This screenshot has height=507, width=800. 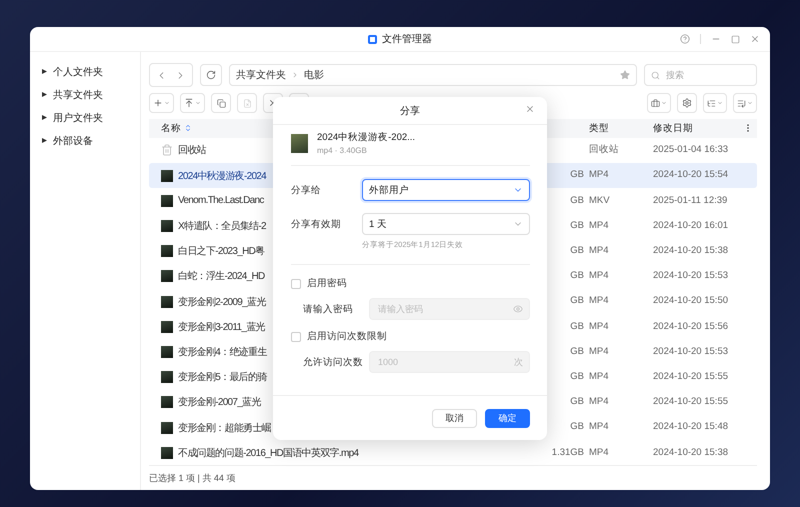 What do you see at coordinates (314, 75) in the screenshot?
I see `breadcrumb: 电影` at bounding box center [314, 75].